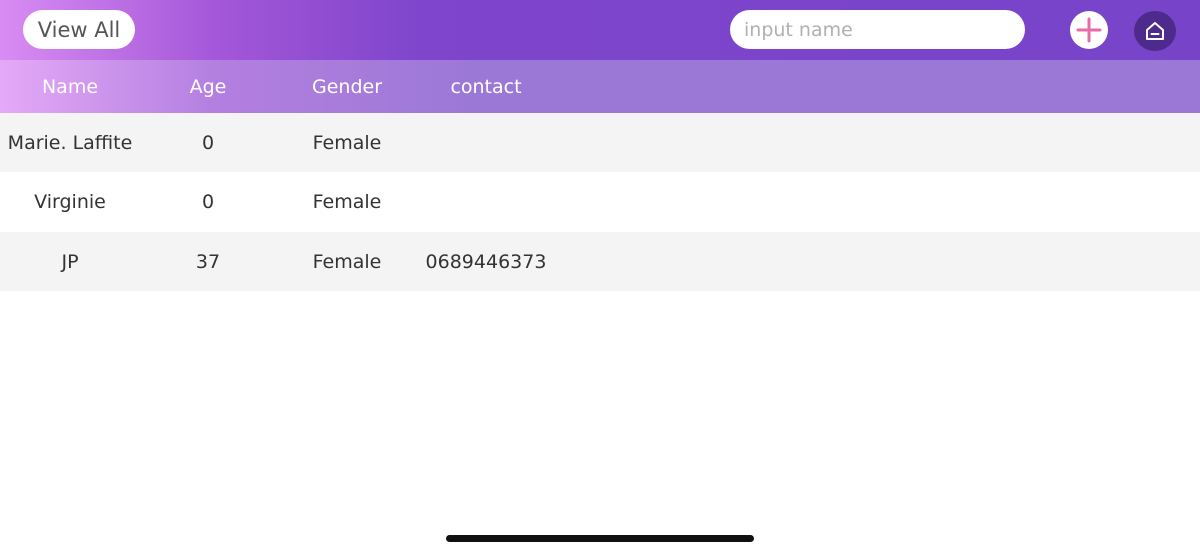  I want to click on column-header-name: Name, so click(70, 86).